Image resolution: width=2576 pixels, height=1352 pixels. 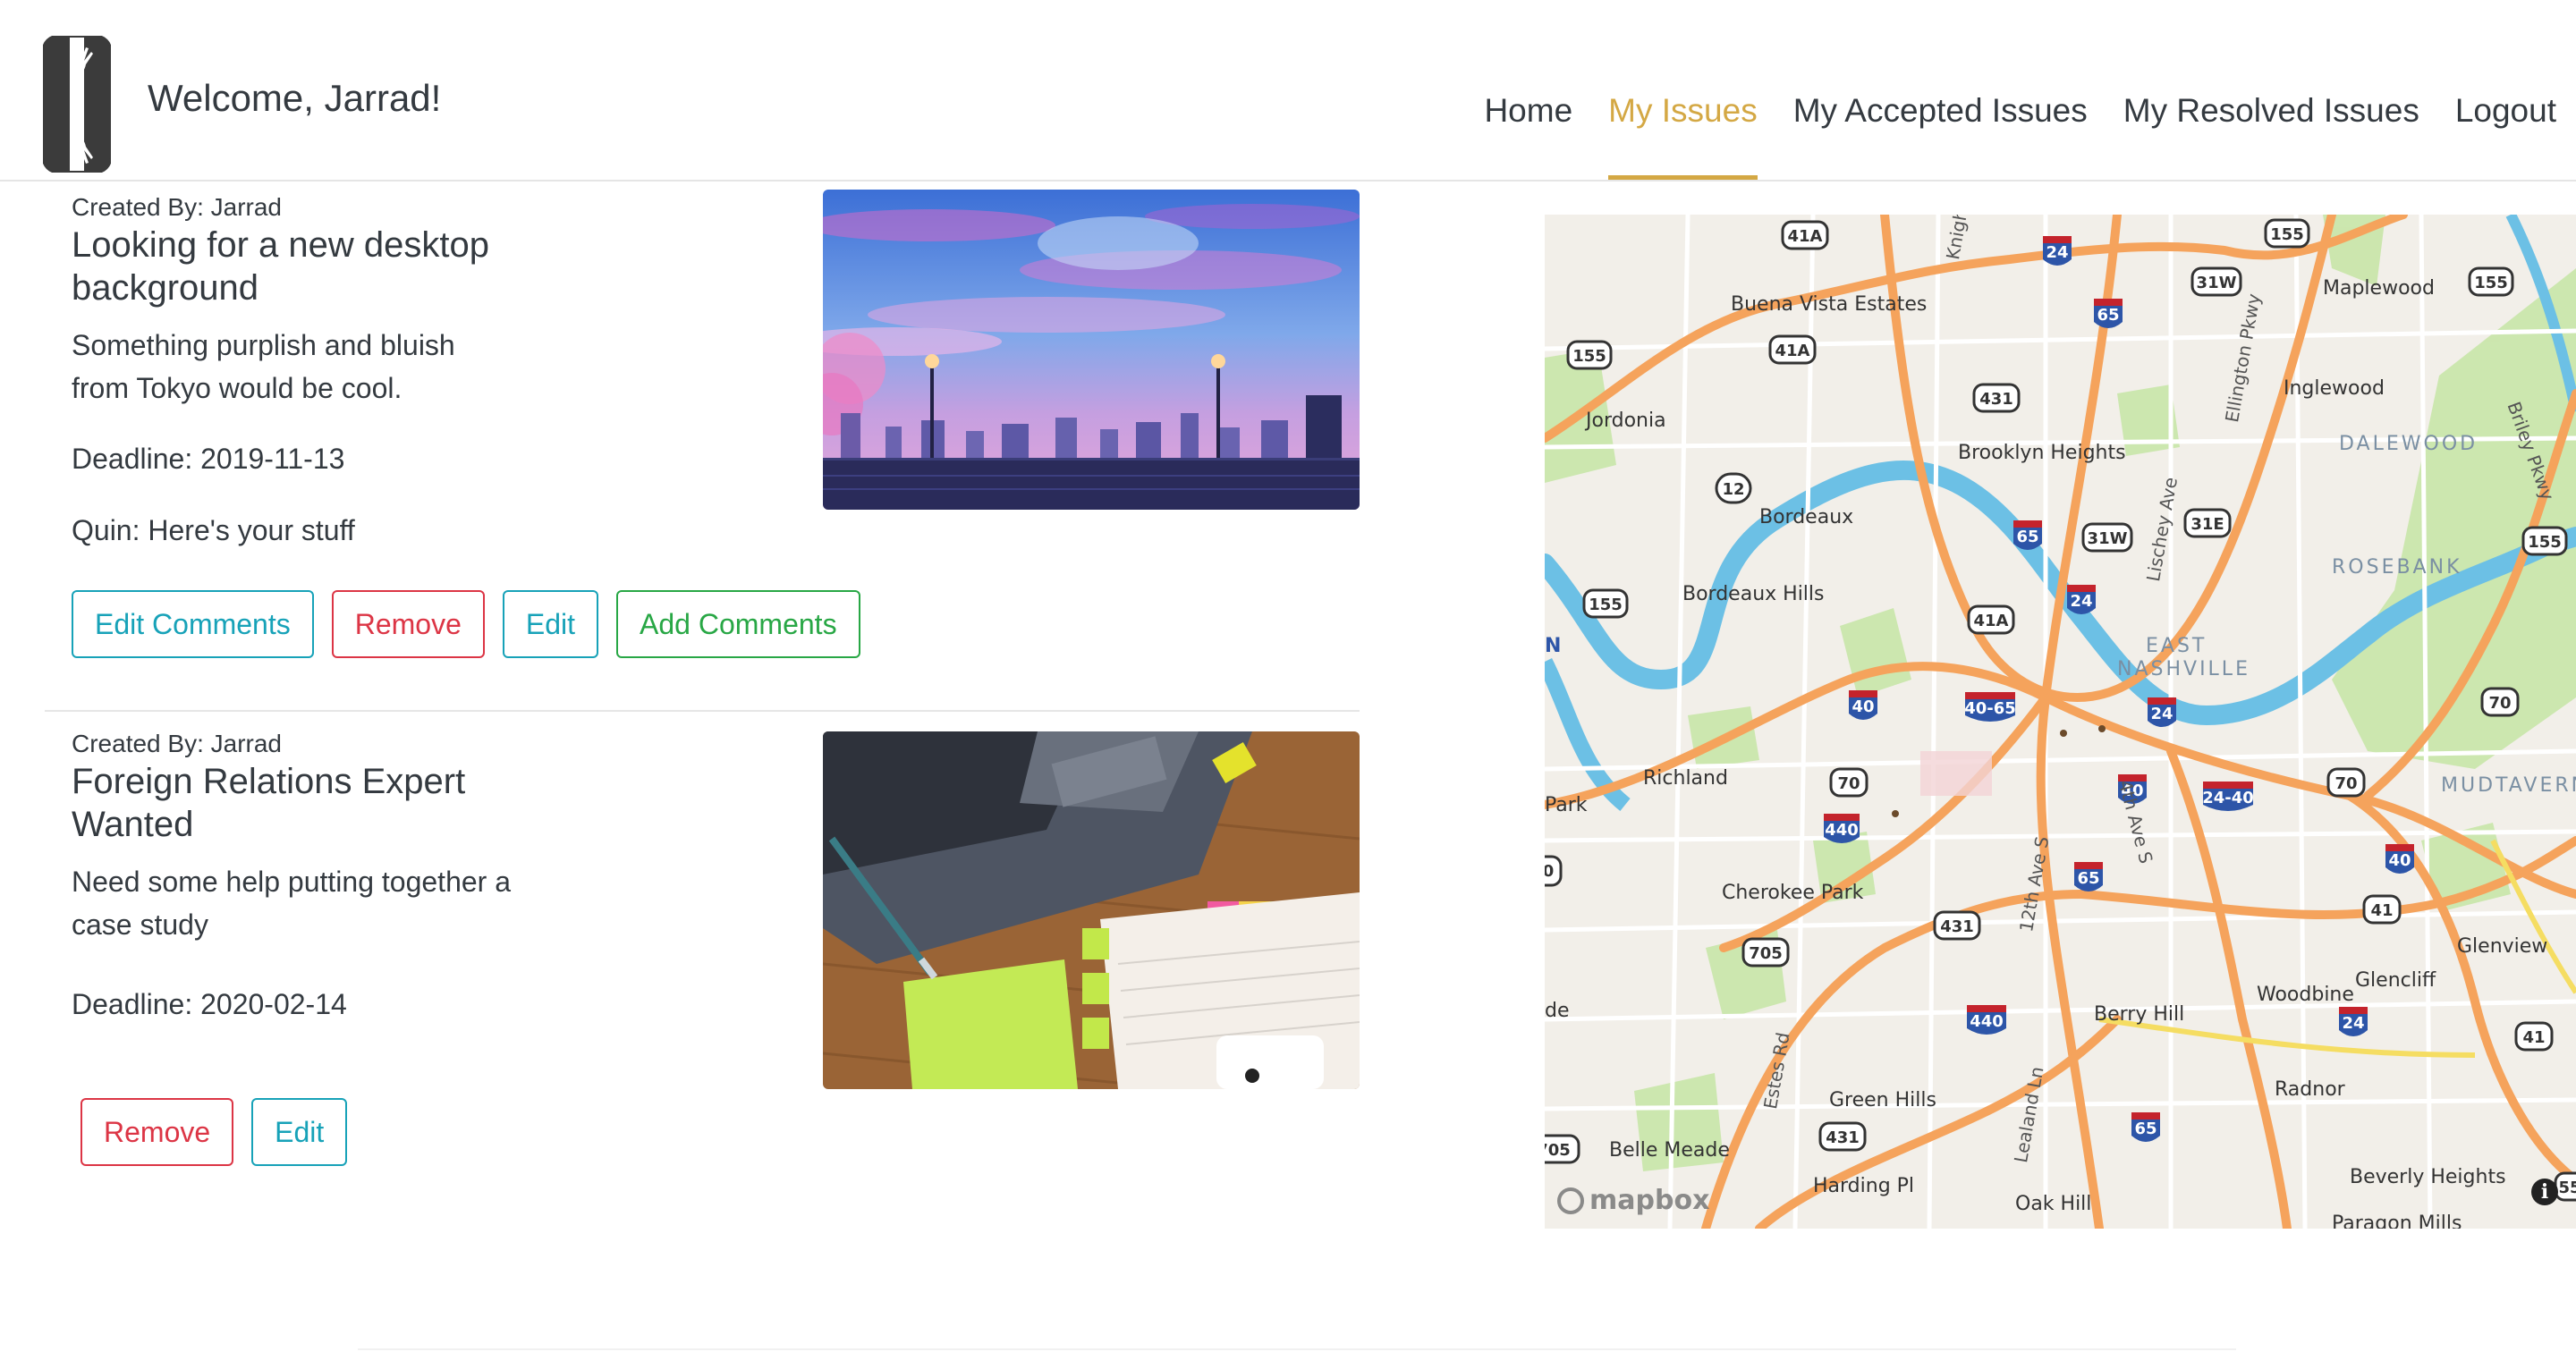 What do you see at coordinates (295, 98) in the screenshot?
I see `welcome-text: Welcome, Jarrad!` at bounding box center [295, 98].